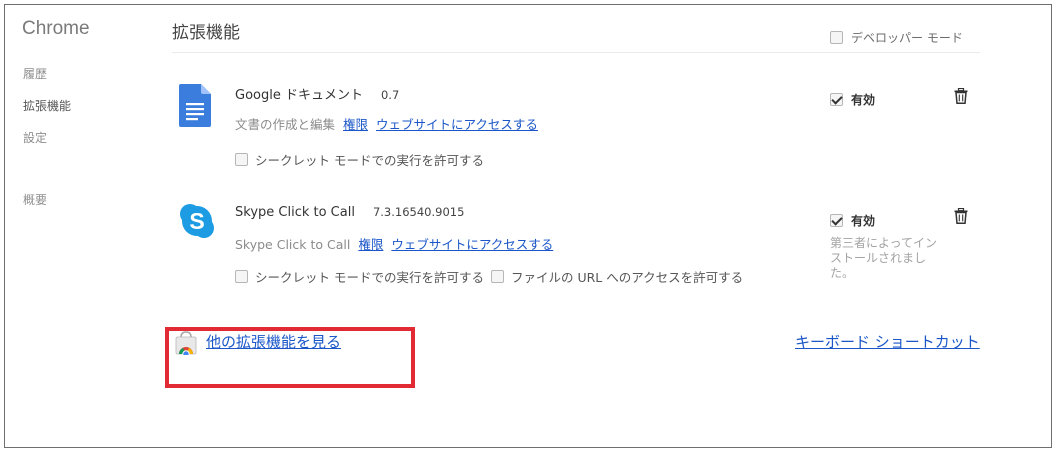 This screenshot has height=452, width=1056. I want to click on sidebar-item-extensions: 拡張機能, so click(47, 105).